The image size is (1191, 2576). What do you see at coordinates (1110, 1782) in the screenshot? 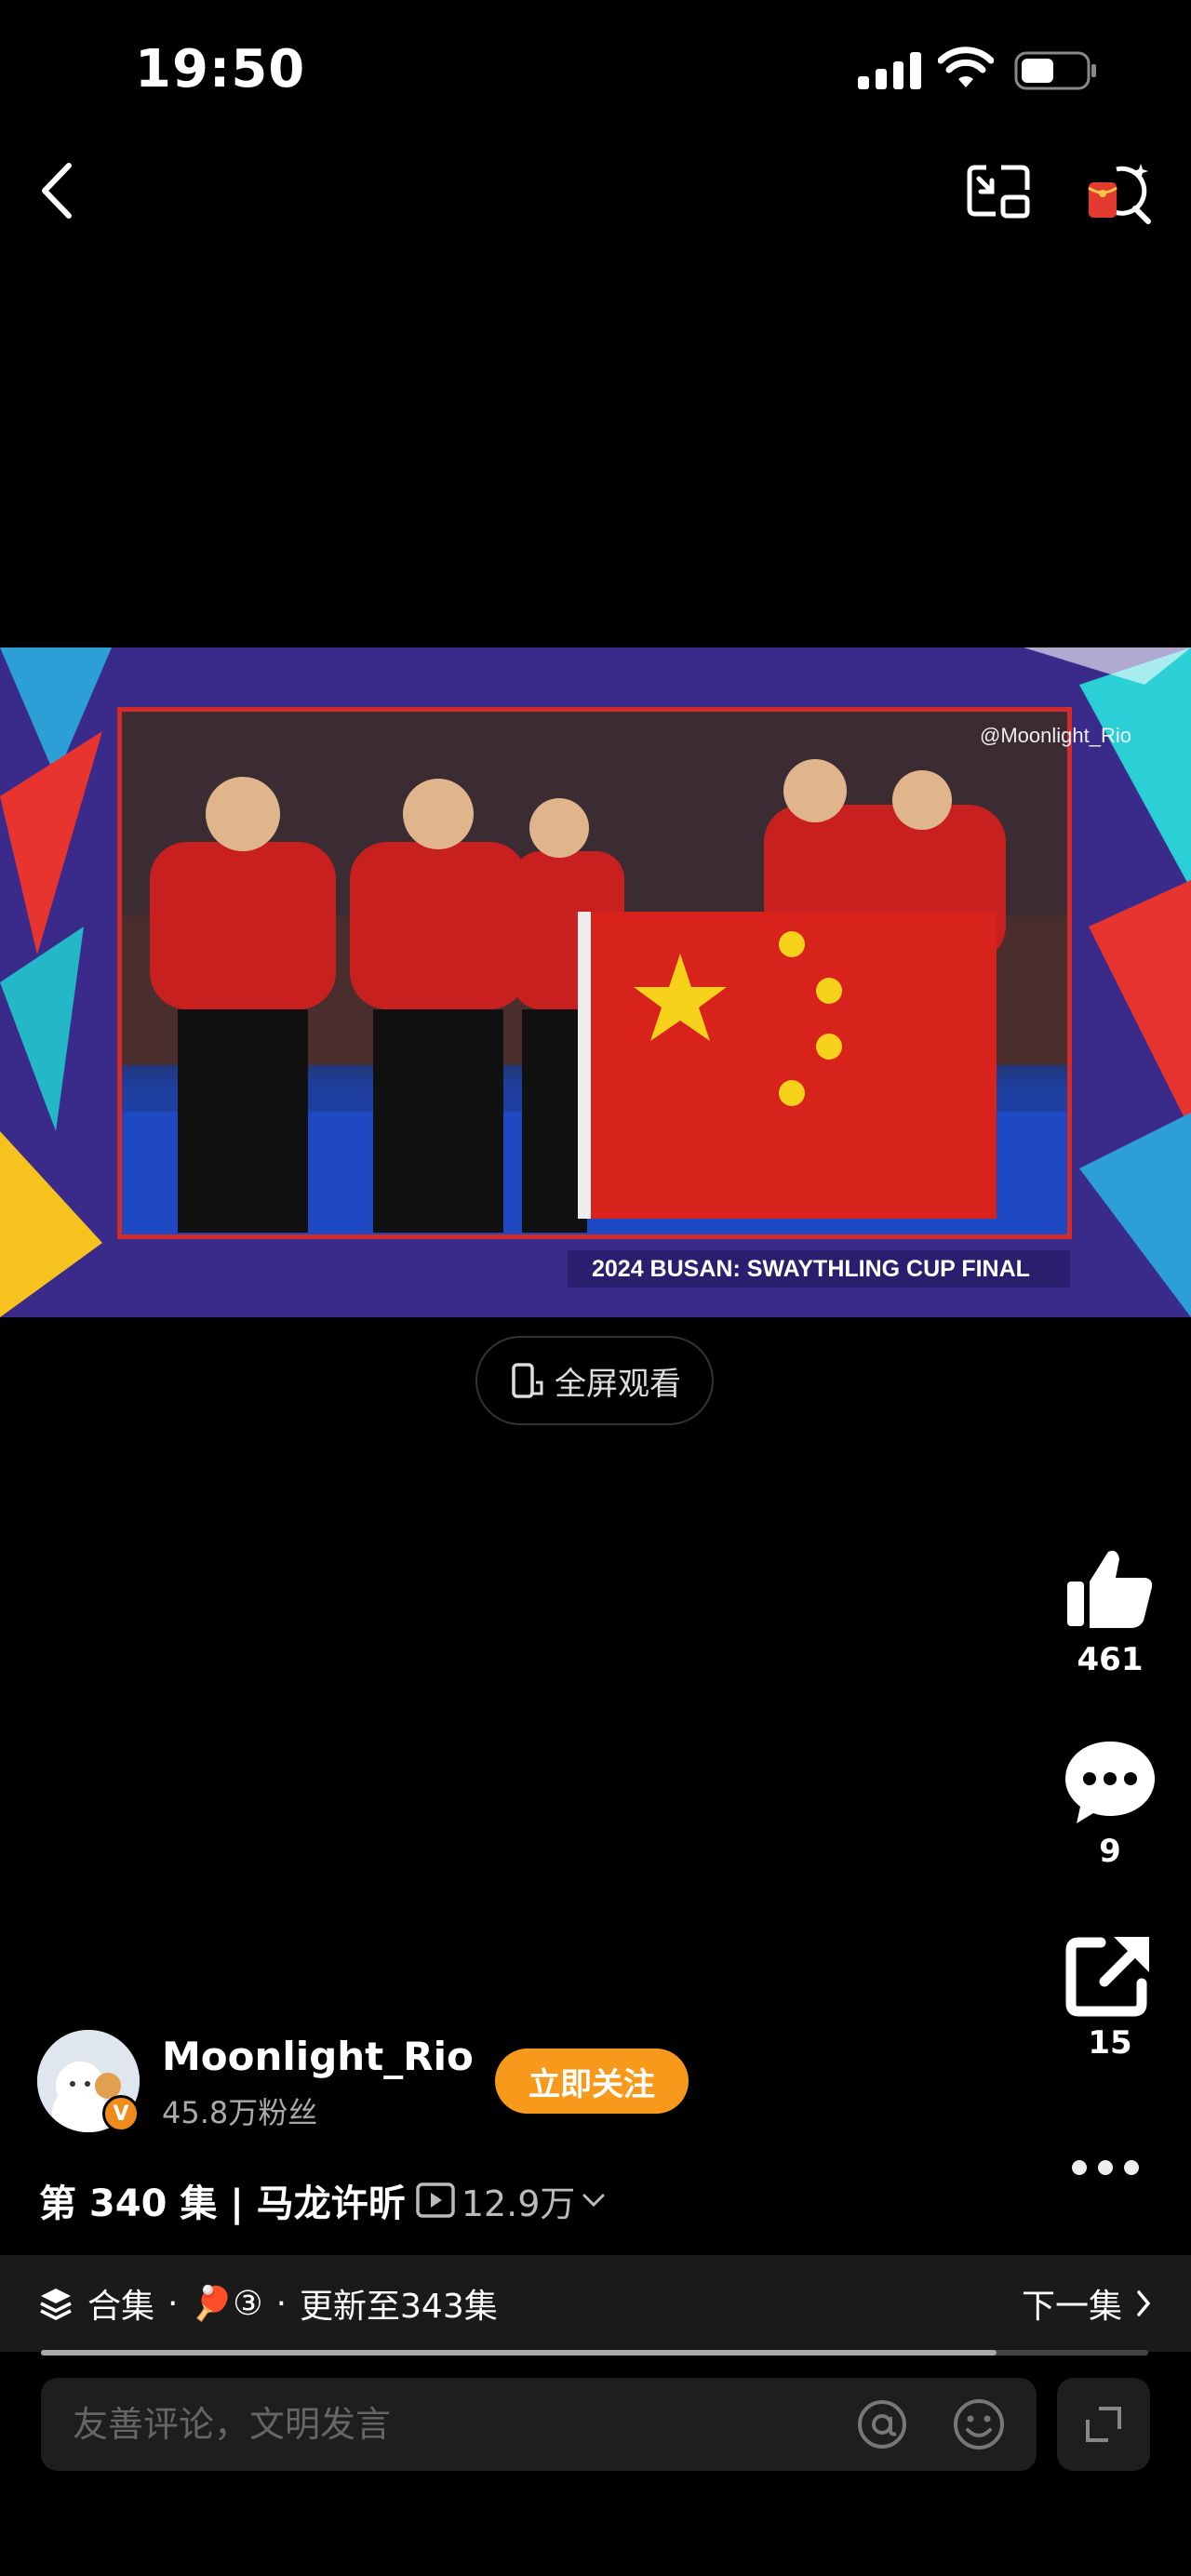
I see `comment-bubble-icon` at bounding box center [1110, 1782].